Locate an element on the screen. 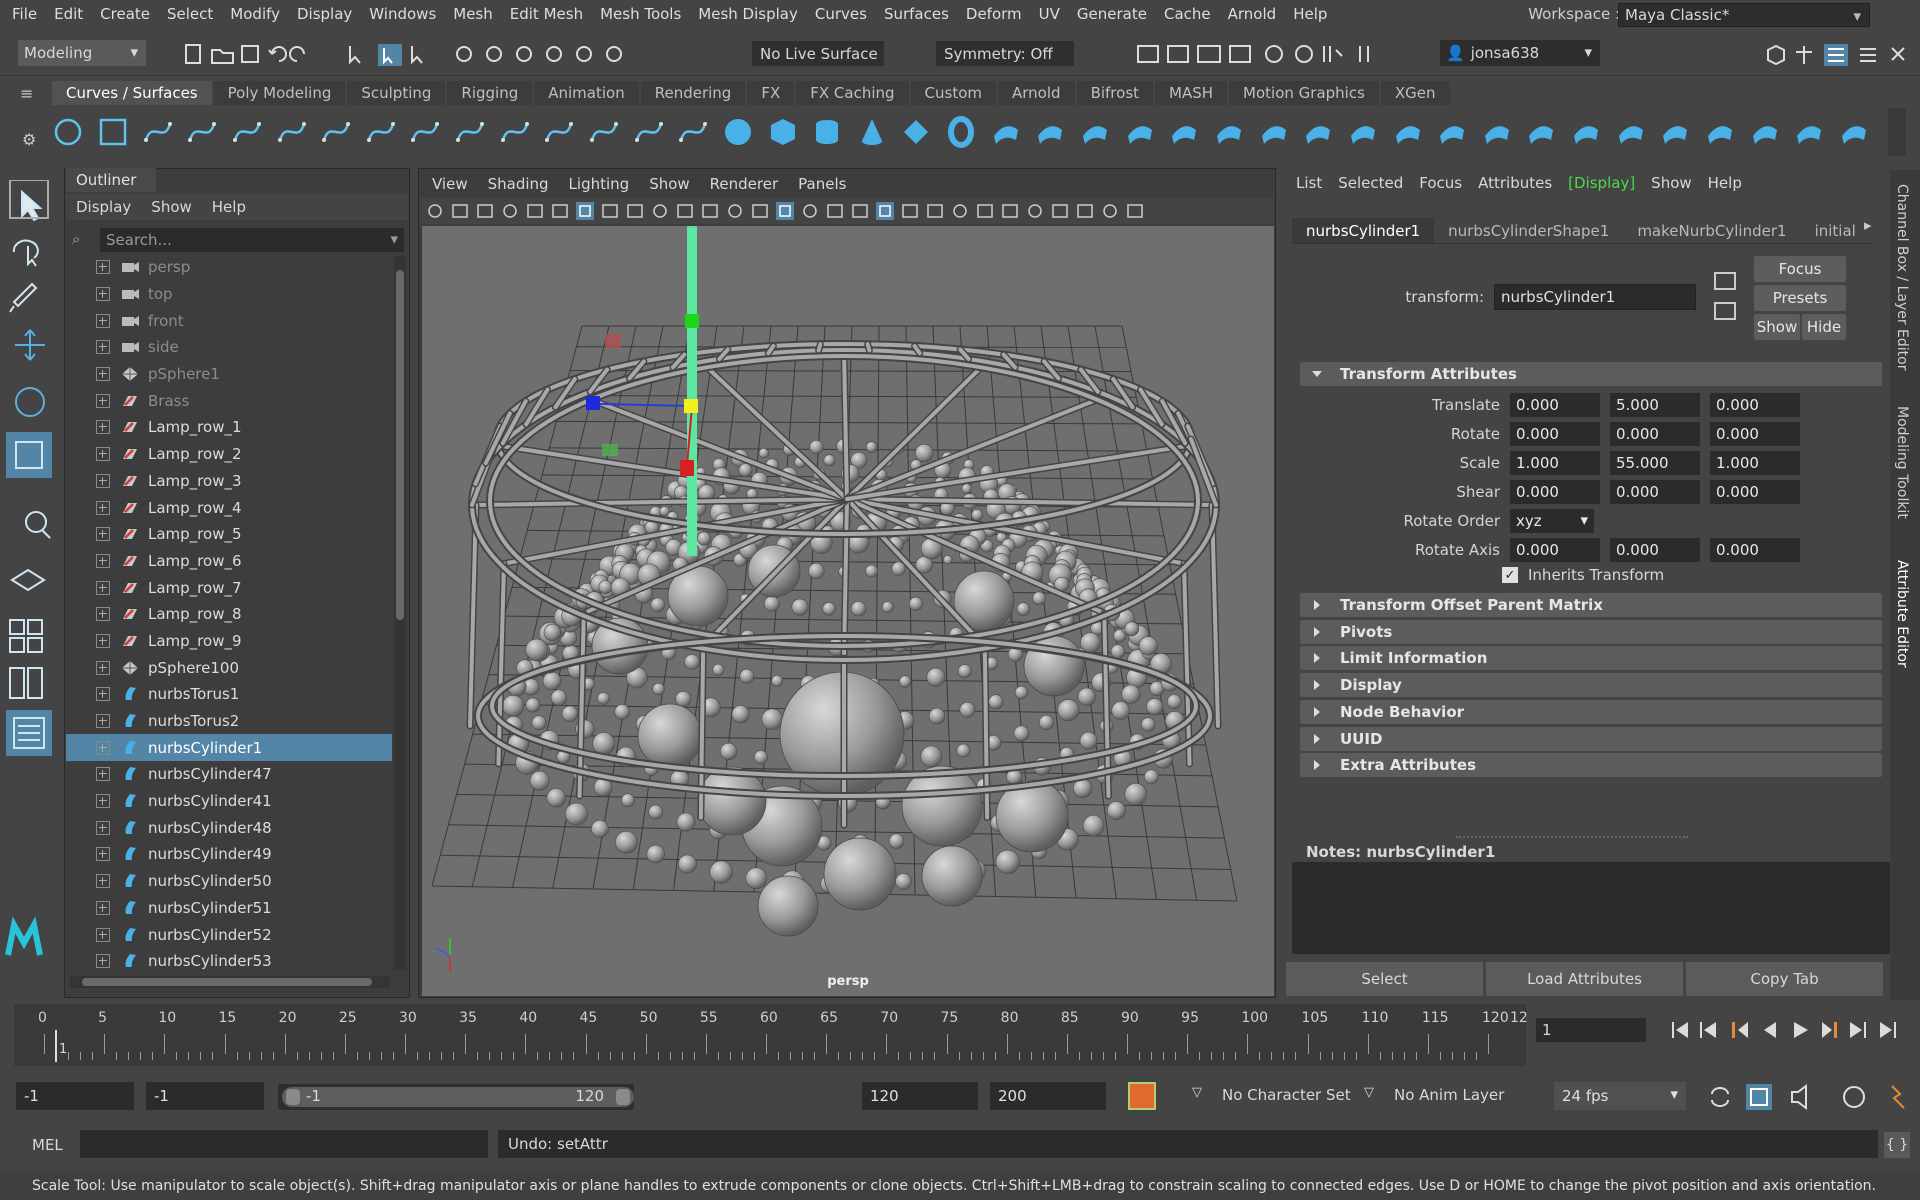  surface-edit-icon is located at coordinates (1854, 132).